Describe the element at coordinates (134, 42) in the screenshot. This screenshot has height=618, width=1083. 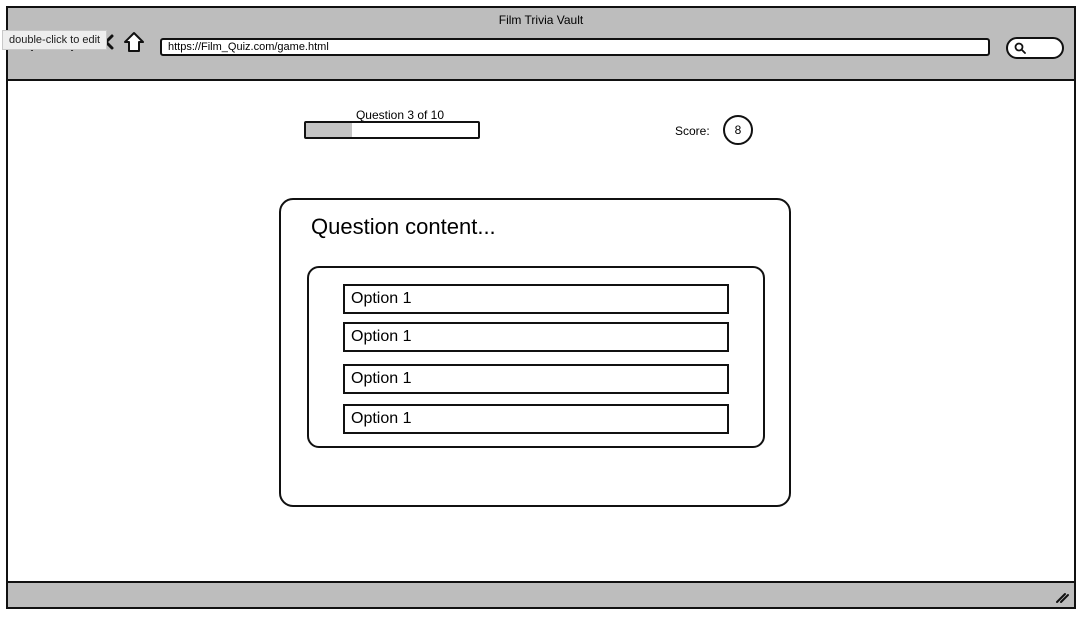
I see `home-icon` at that location.